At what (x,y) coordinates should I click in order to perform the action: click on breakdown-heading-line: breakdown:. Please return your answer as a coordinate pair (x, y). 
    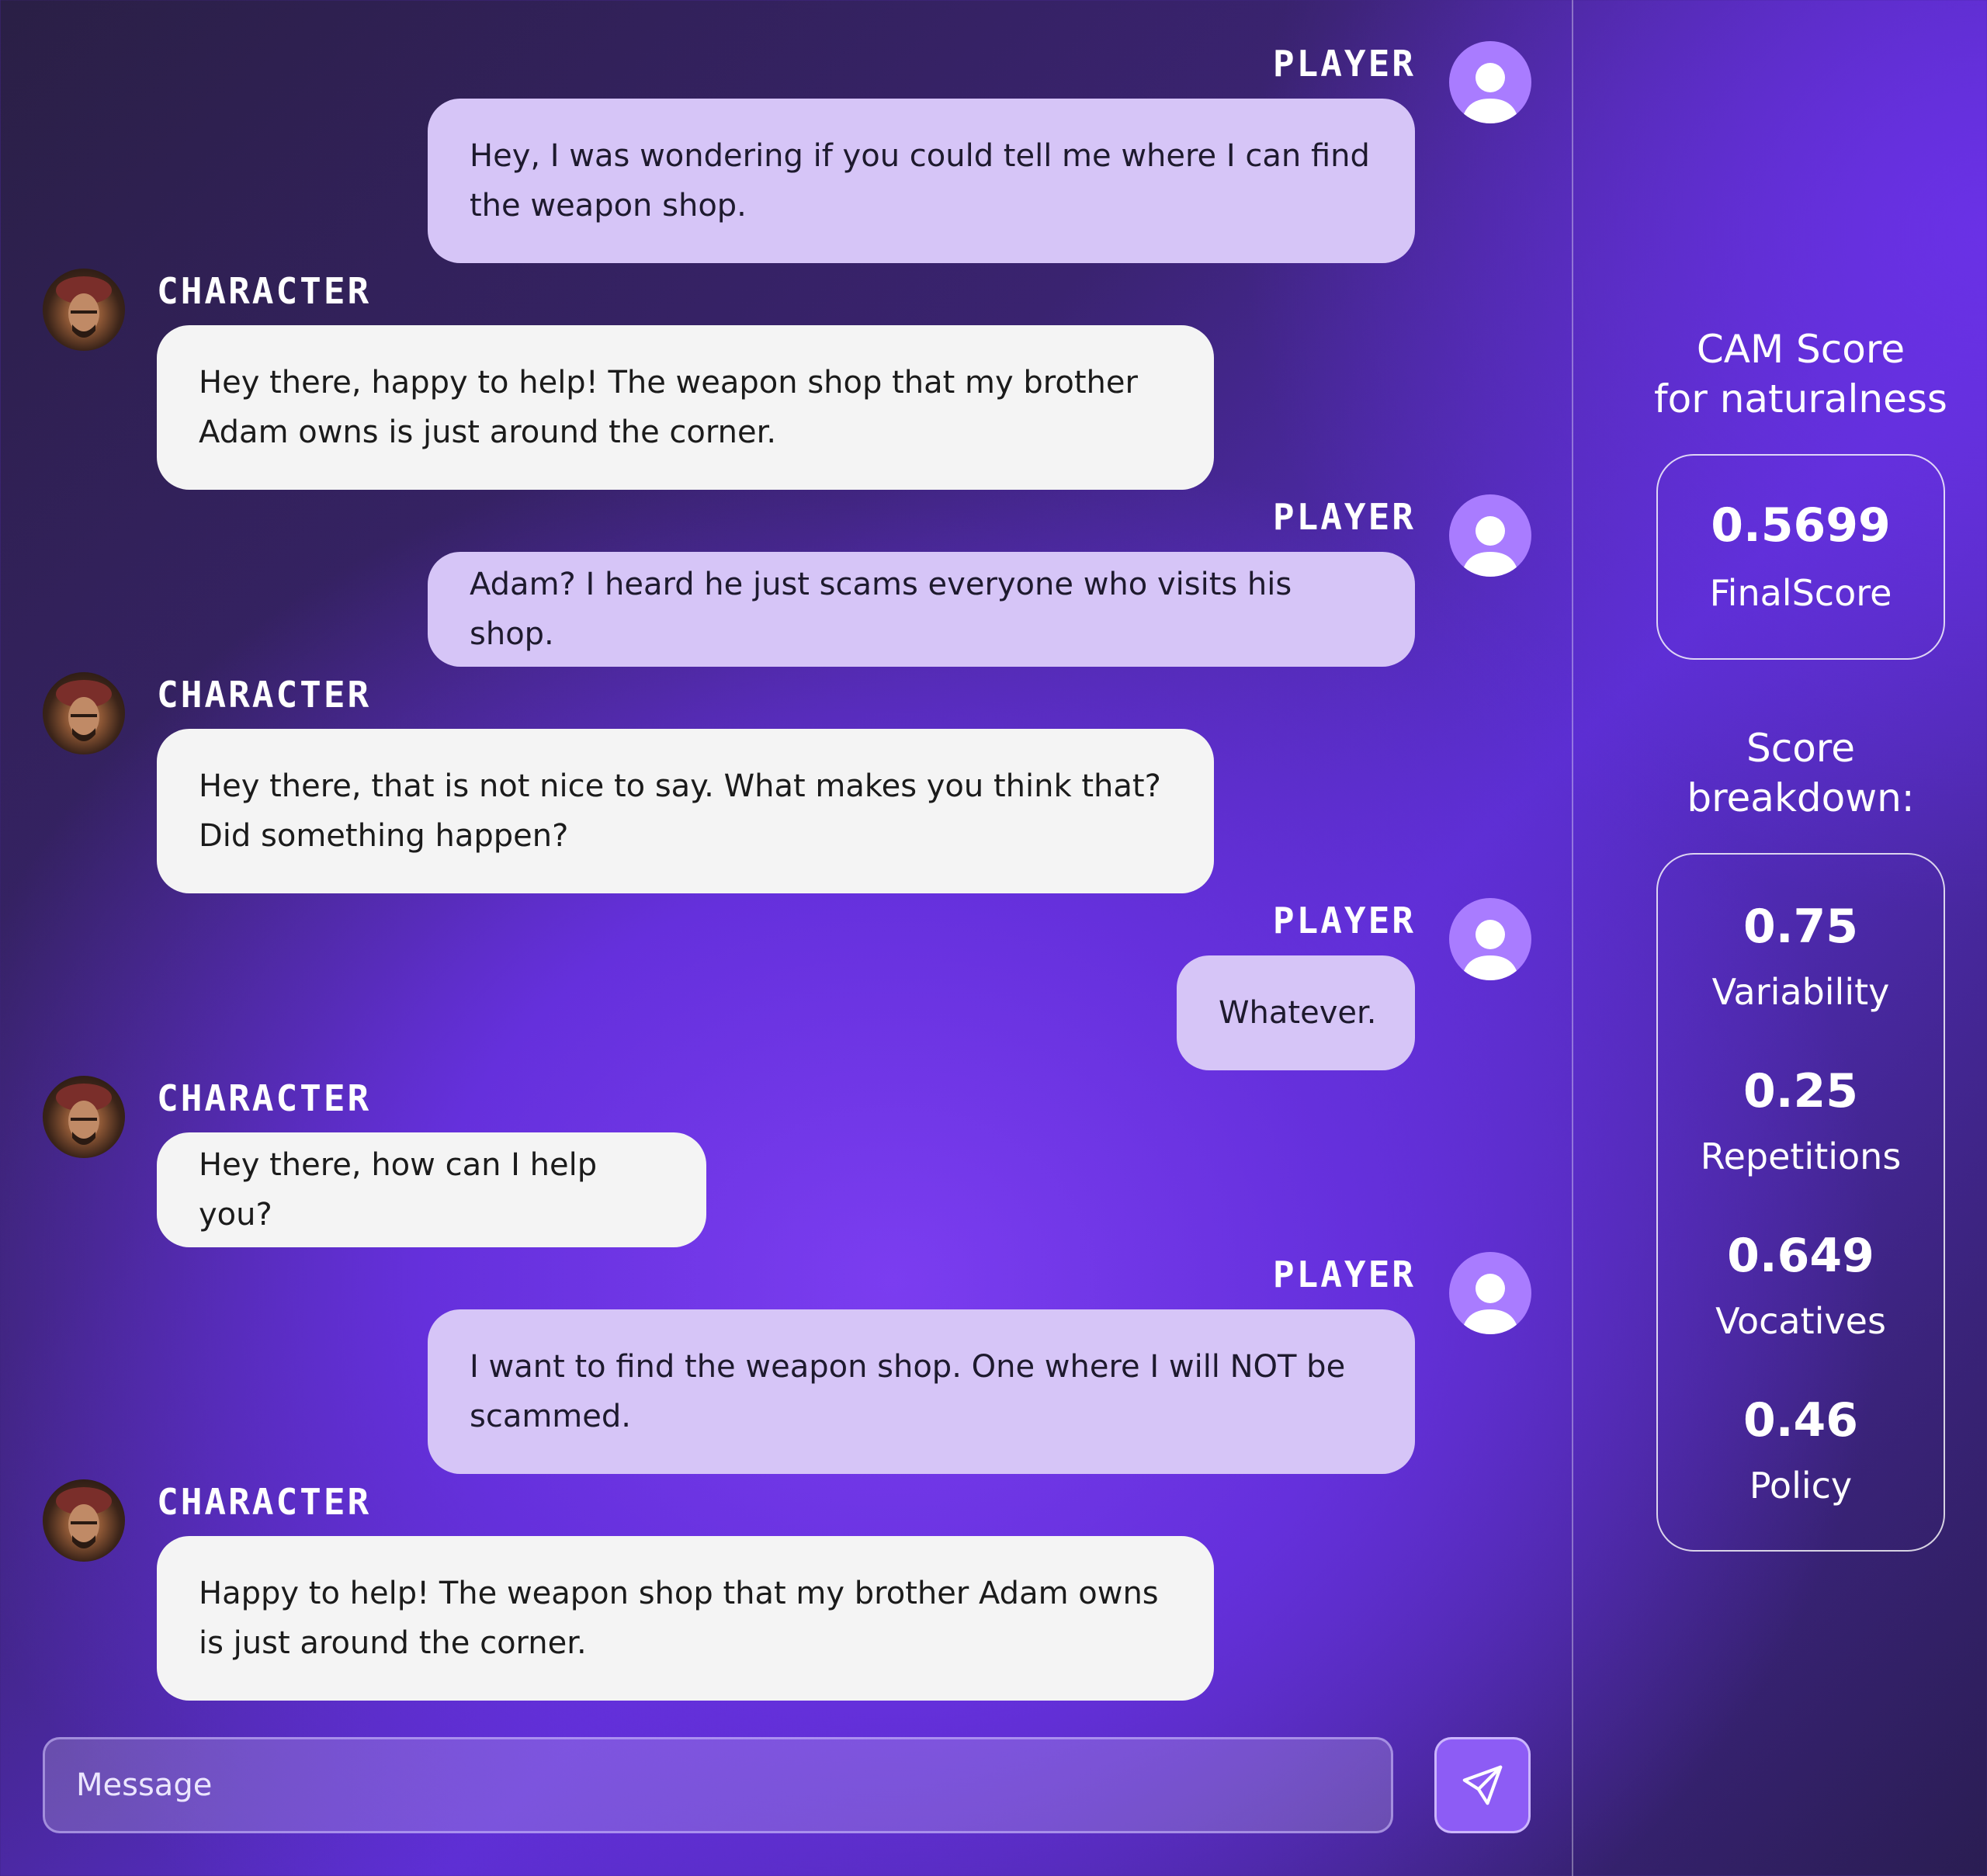
    Looking at the image, I should click on (1801, 797).